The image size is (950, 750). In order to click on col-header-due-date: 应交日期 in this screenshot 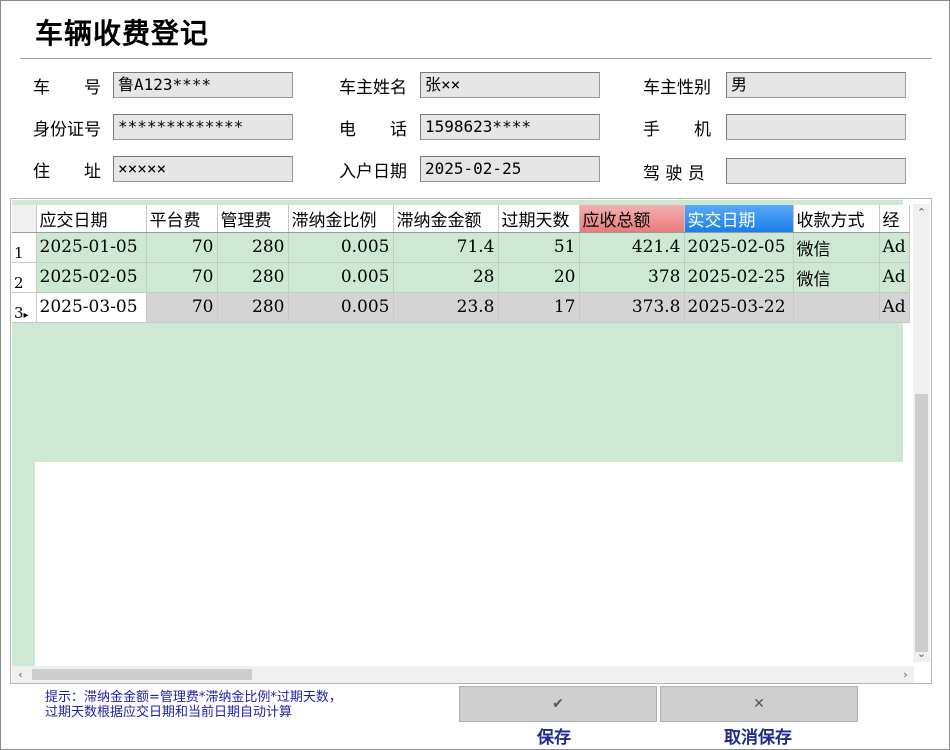, I will do `click(91, 219)`.